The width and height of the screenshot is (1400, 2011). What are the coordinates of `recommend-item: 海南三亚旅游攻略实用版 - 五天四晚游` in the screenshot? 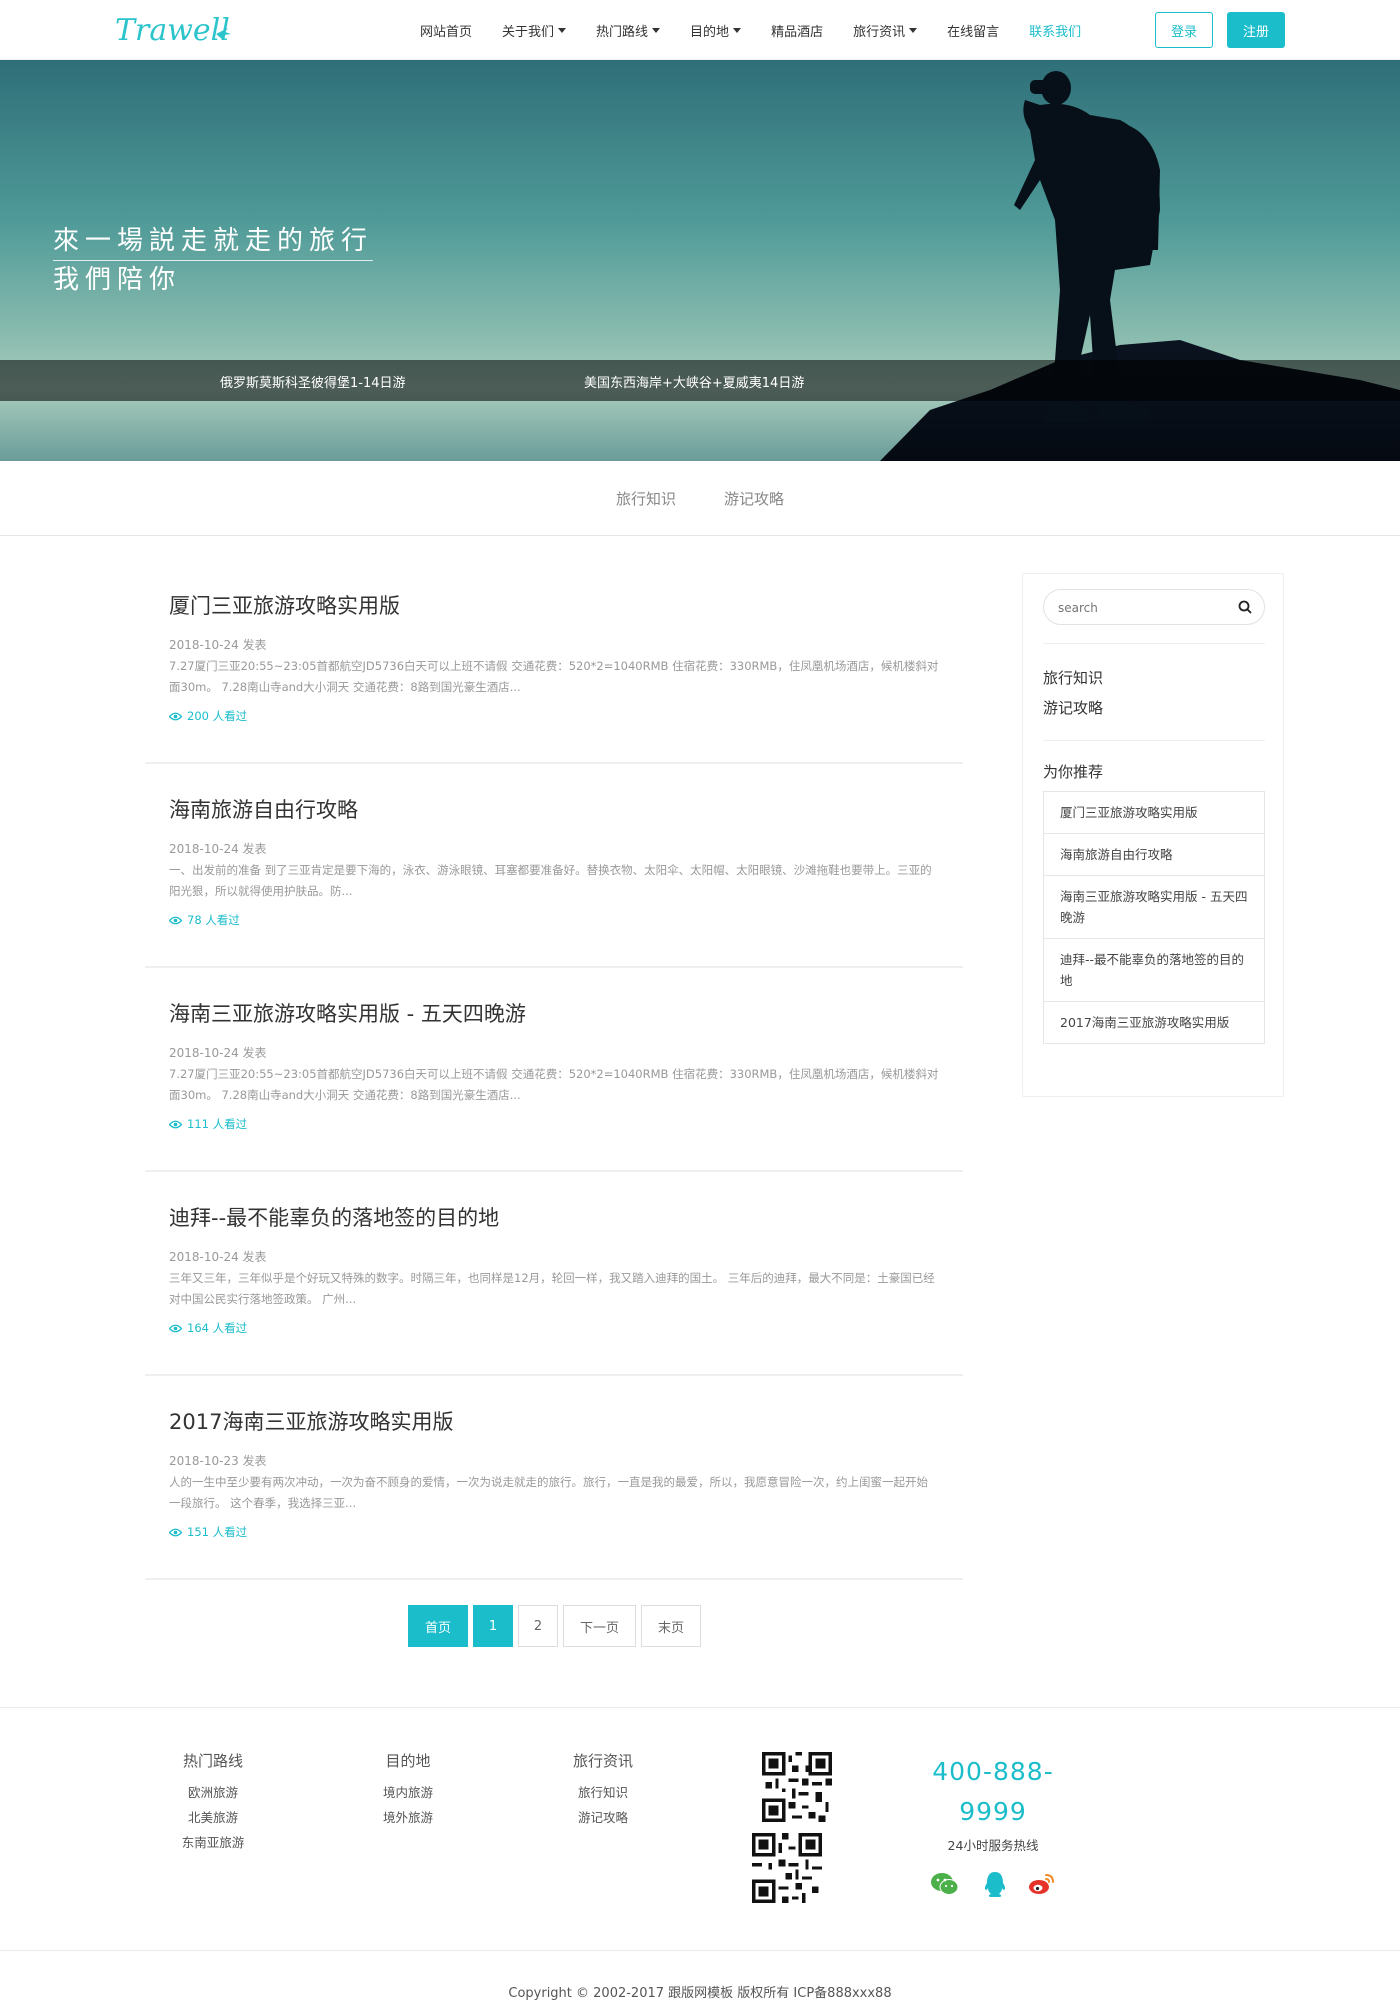 It's located at (1154, 907).